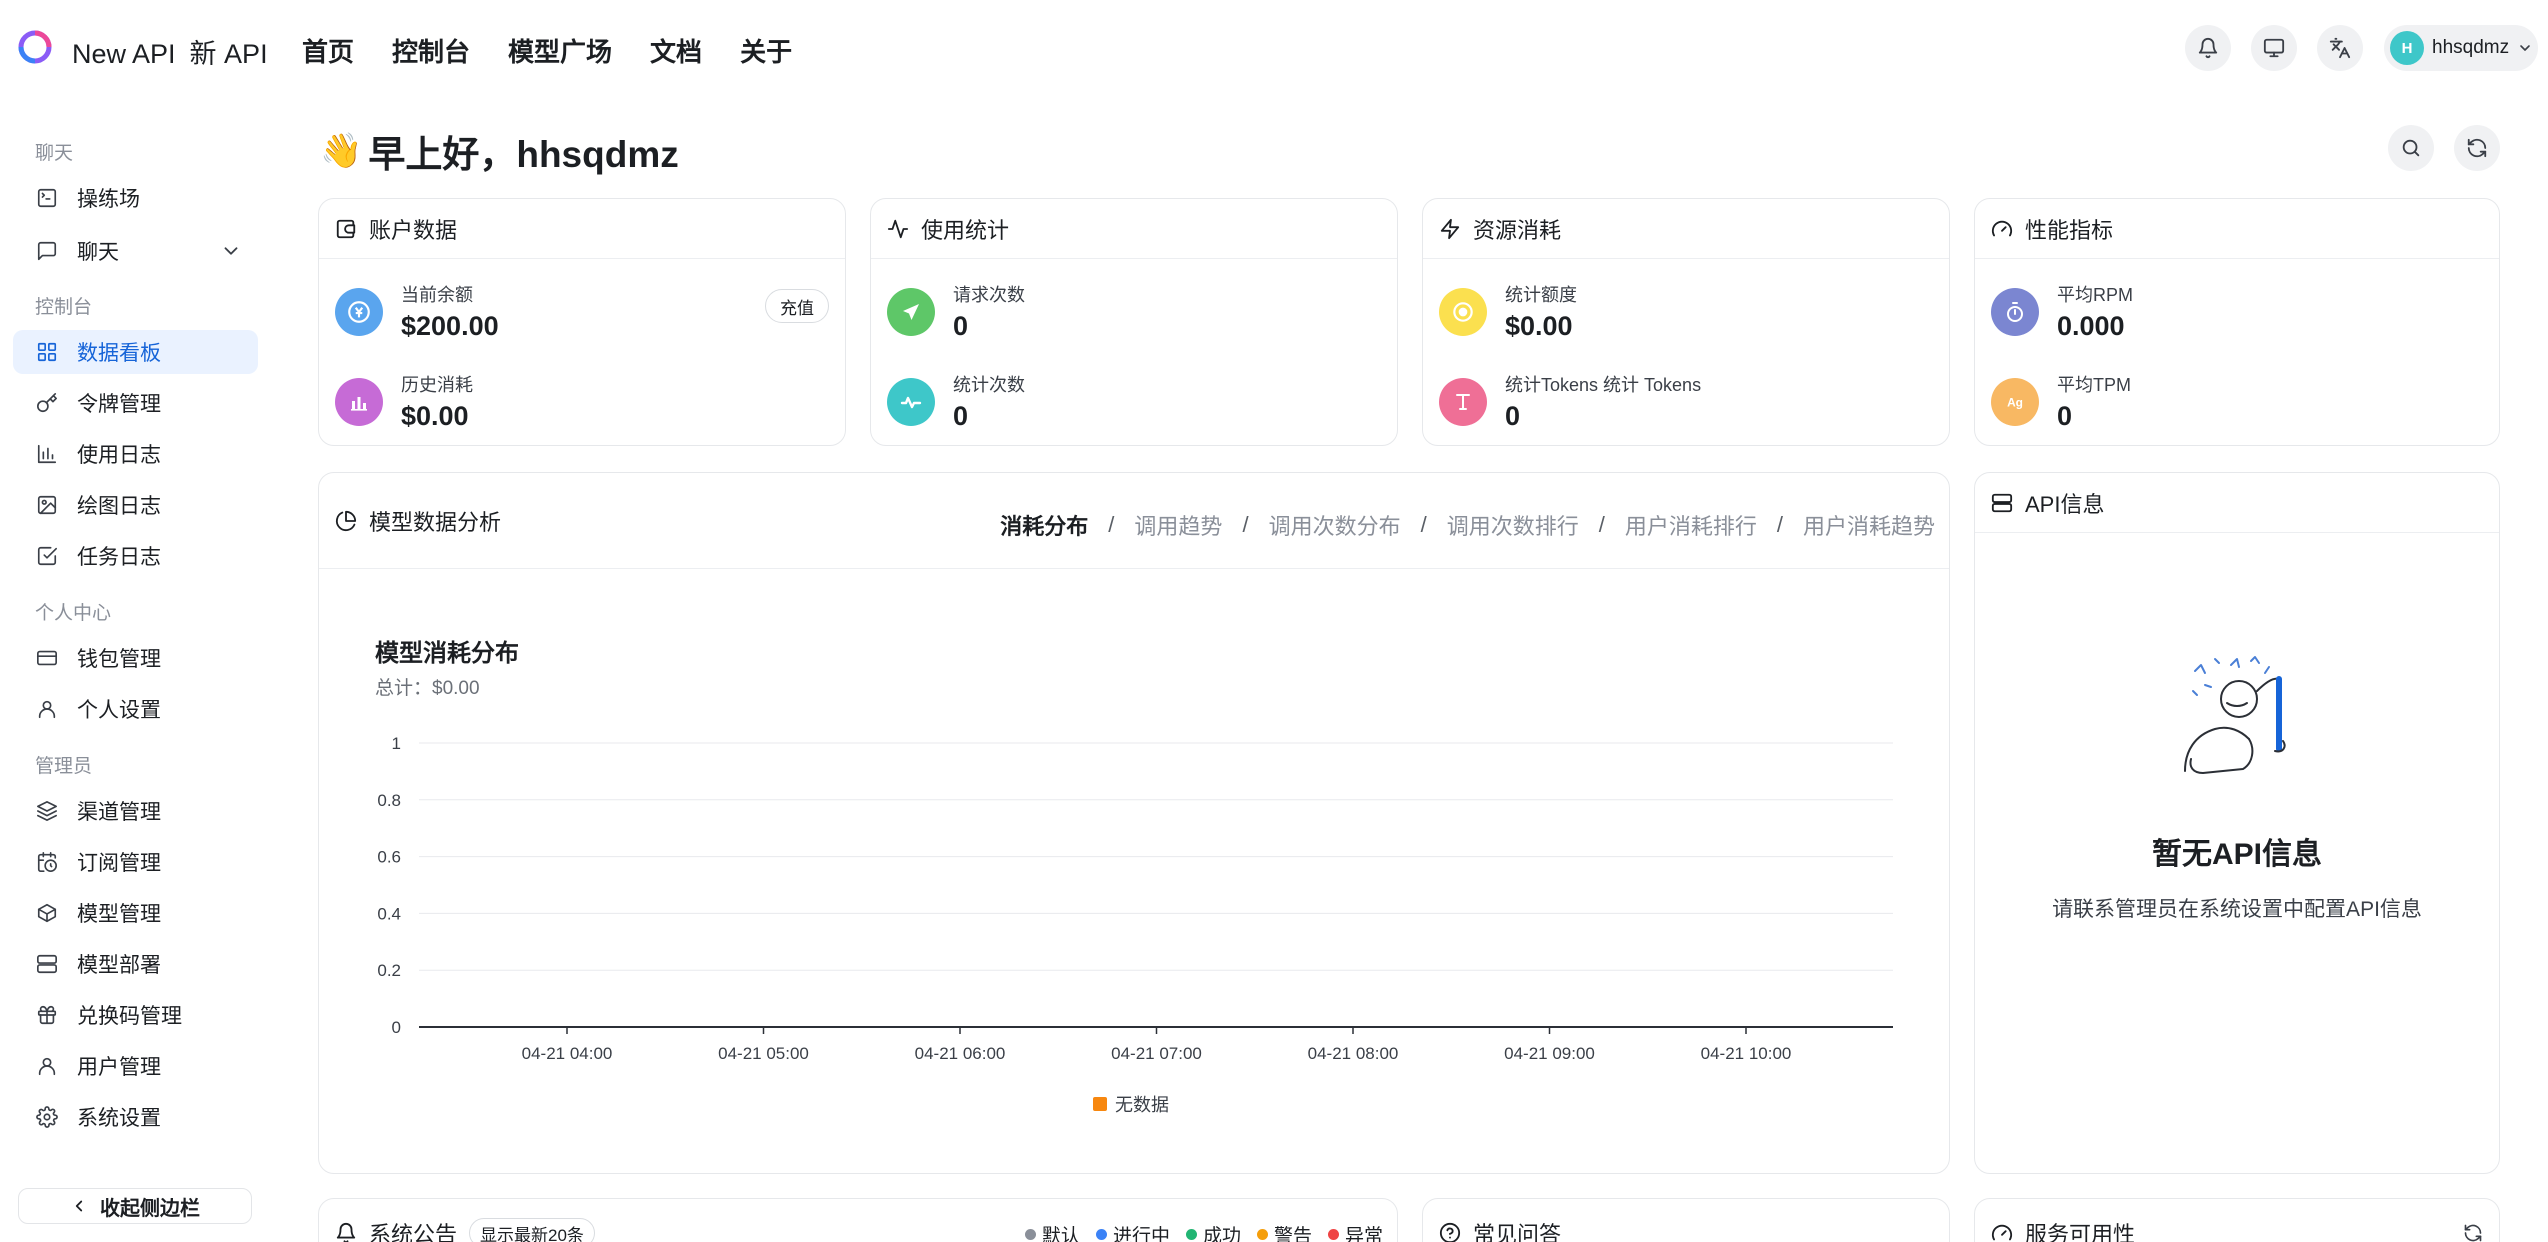 The image size is (2548, 1242). Describe the element at coordinates (2065, 416) in the screenshot. I see `tpm-value: 0` at that location.